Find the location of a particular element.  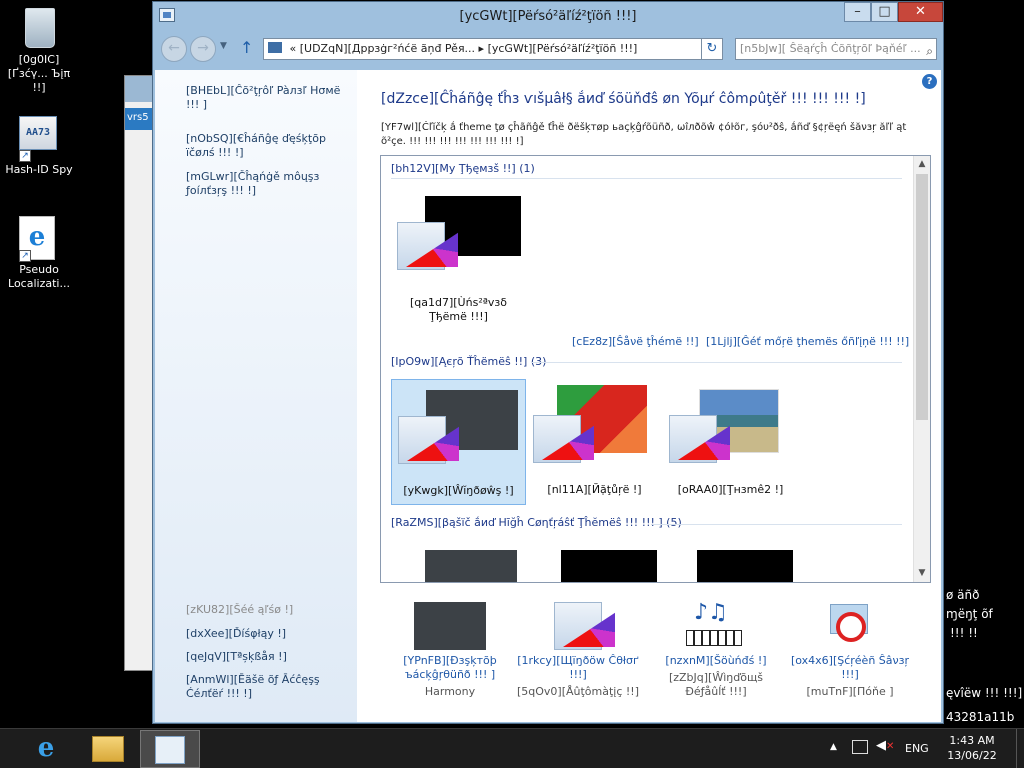

breadcrumb-personalization: [ycGWt][Pëŕsó²äľíź²ţïöñ !!!] is located at coordinates (563, 48).